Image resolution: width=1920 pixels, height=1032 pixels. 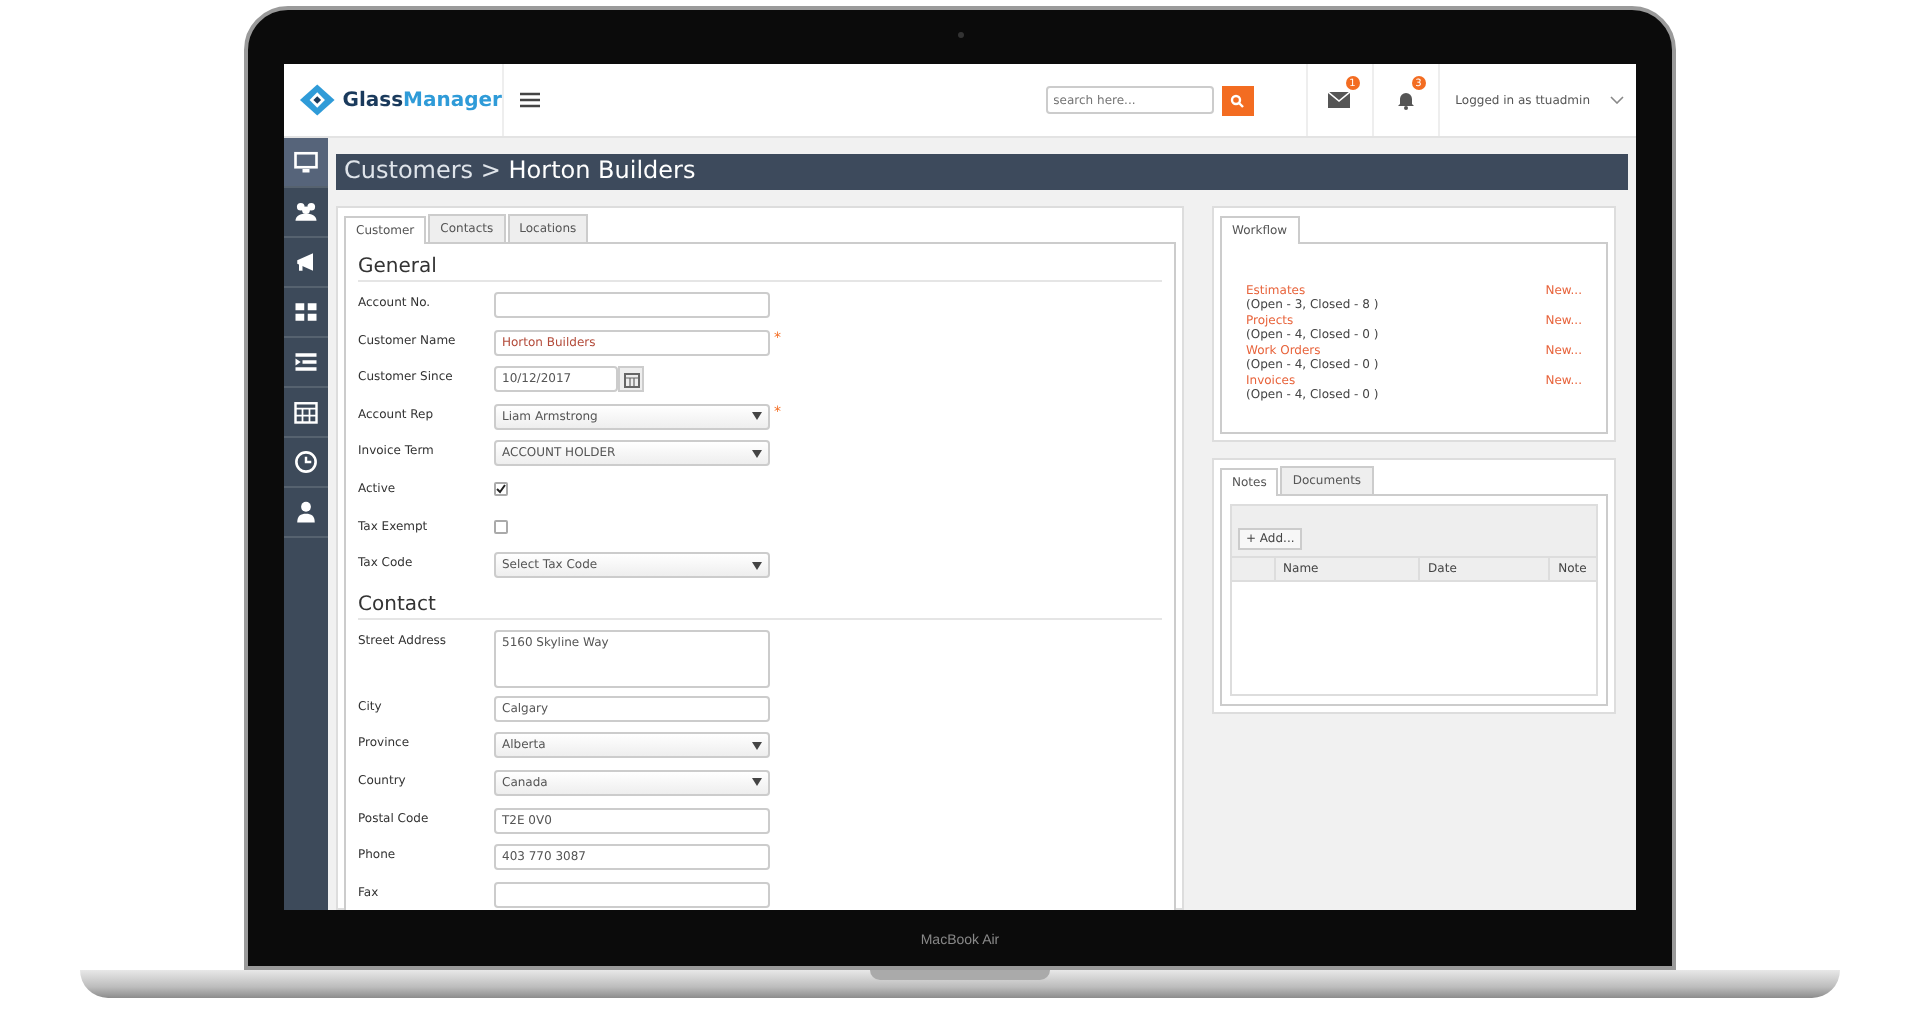 I want to click on section-heading: Contact, so click(x=760, y=606).